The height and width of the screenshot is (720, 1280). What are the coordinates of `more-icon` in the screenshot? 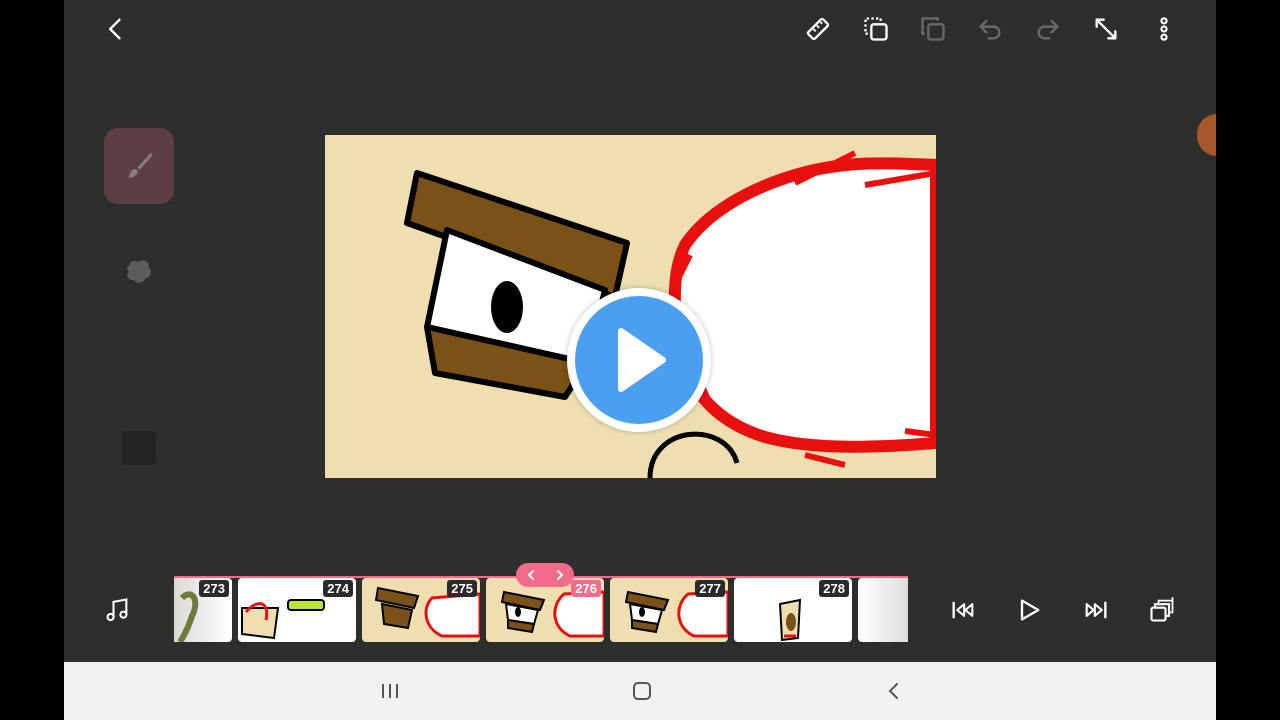 It's located at (1164, 29).